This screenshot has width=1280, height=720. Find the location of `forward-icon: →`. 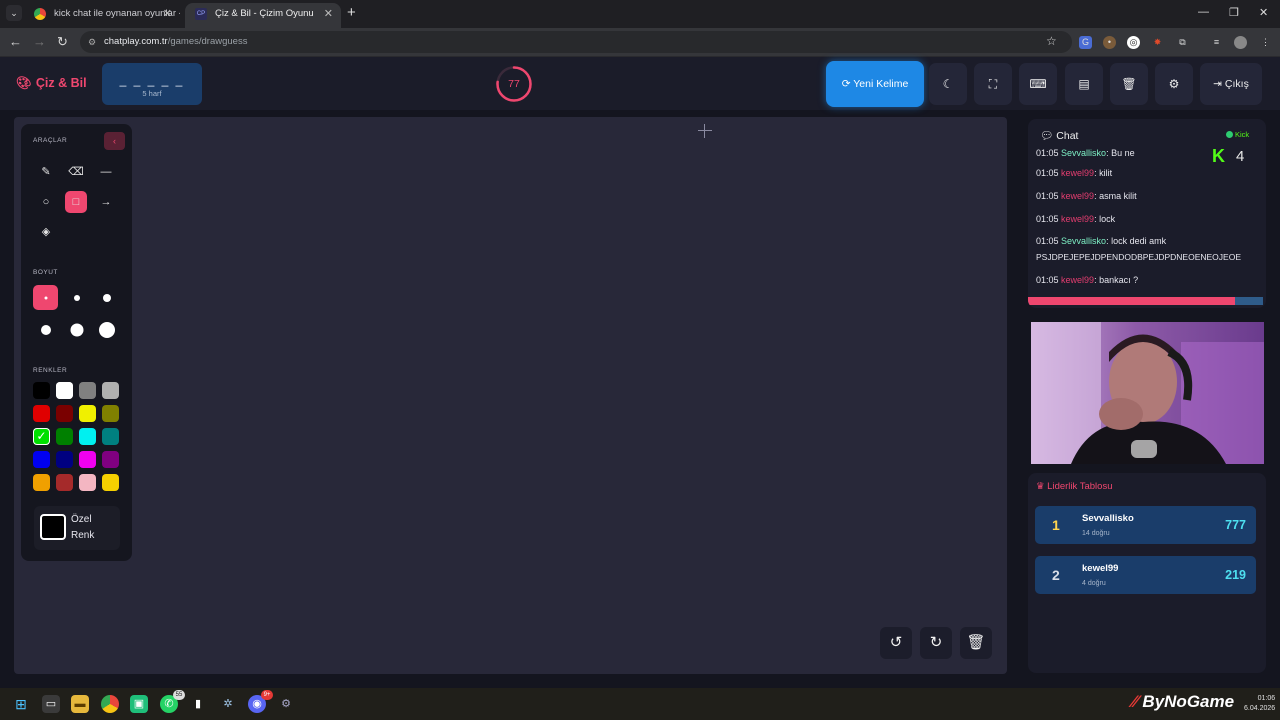

forward-icon: → is located at coordinates (39, 41).